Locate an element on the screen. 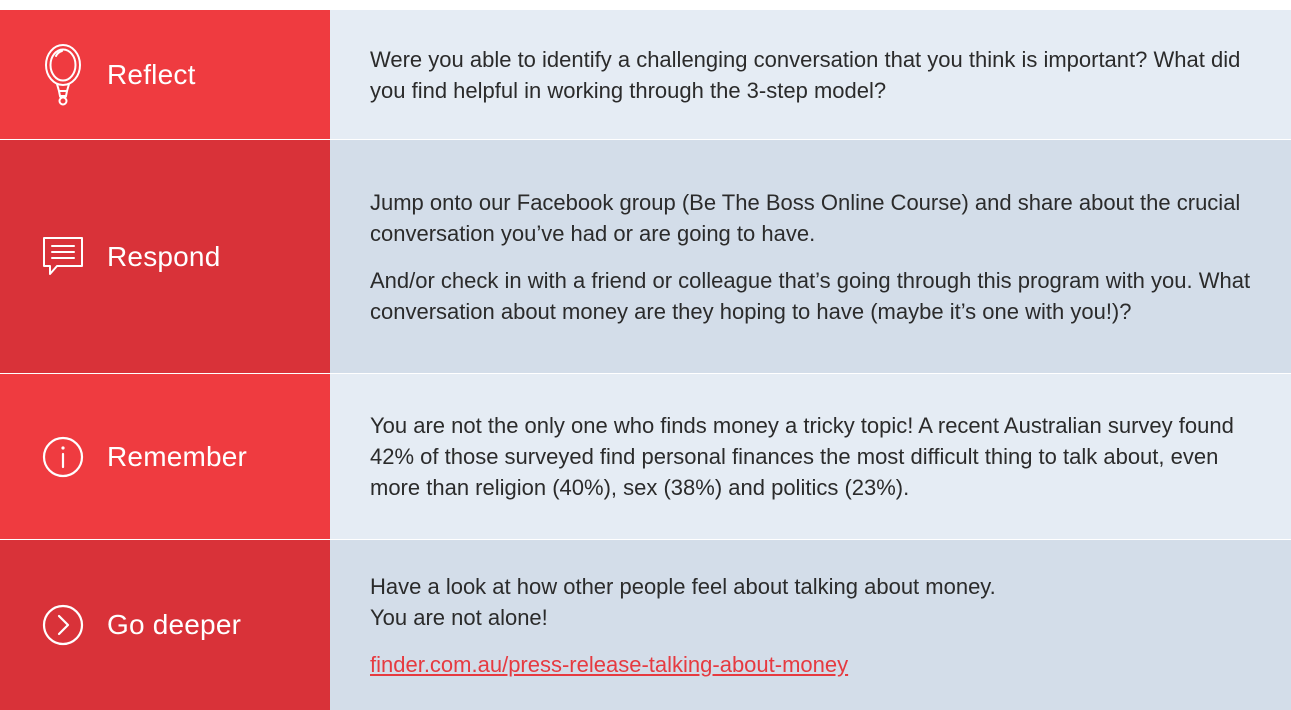 The image size is (1291, 710). info-icon is located at coordinates (63, 457).